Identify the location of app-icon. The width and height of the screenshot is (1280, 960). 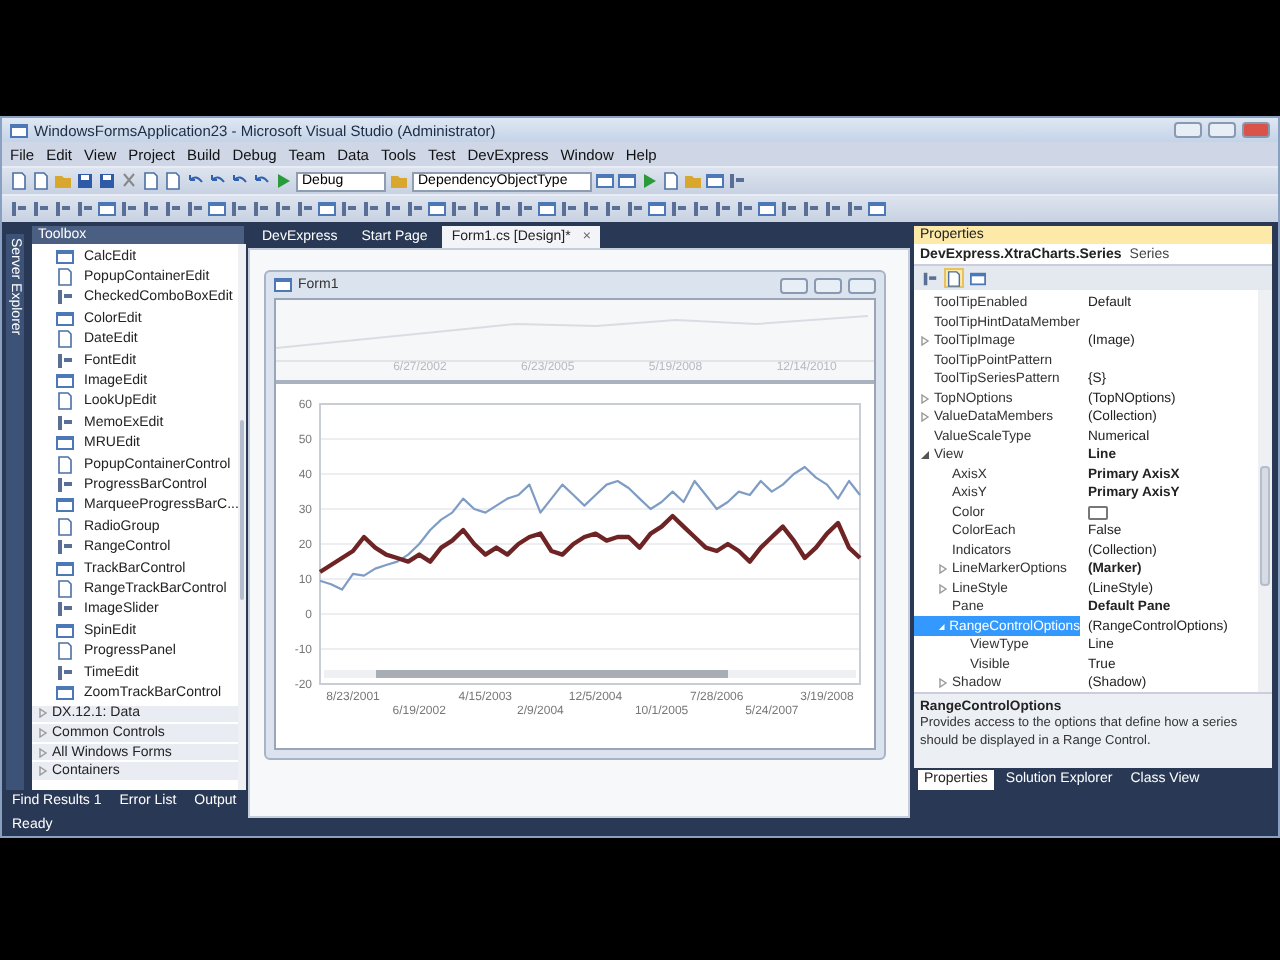
(19, 130).